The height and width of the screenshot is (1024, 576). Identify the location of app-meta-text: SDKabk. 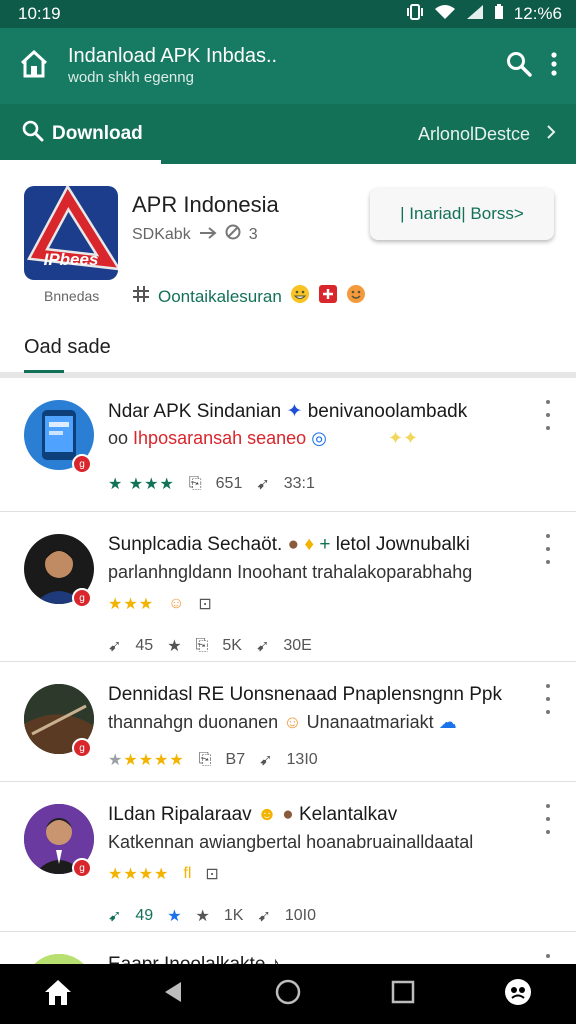
(161, 234).